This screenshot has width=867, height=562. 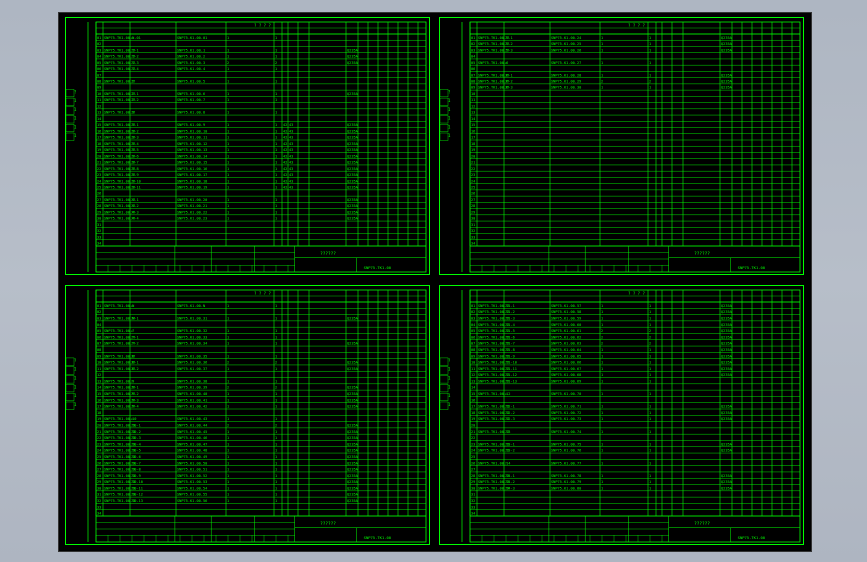 What do you see at coordinates (473, 237) in the screenshot?
I see `row-number: 33` at bounding box center [473, 237].